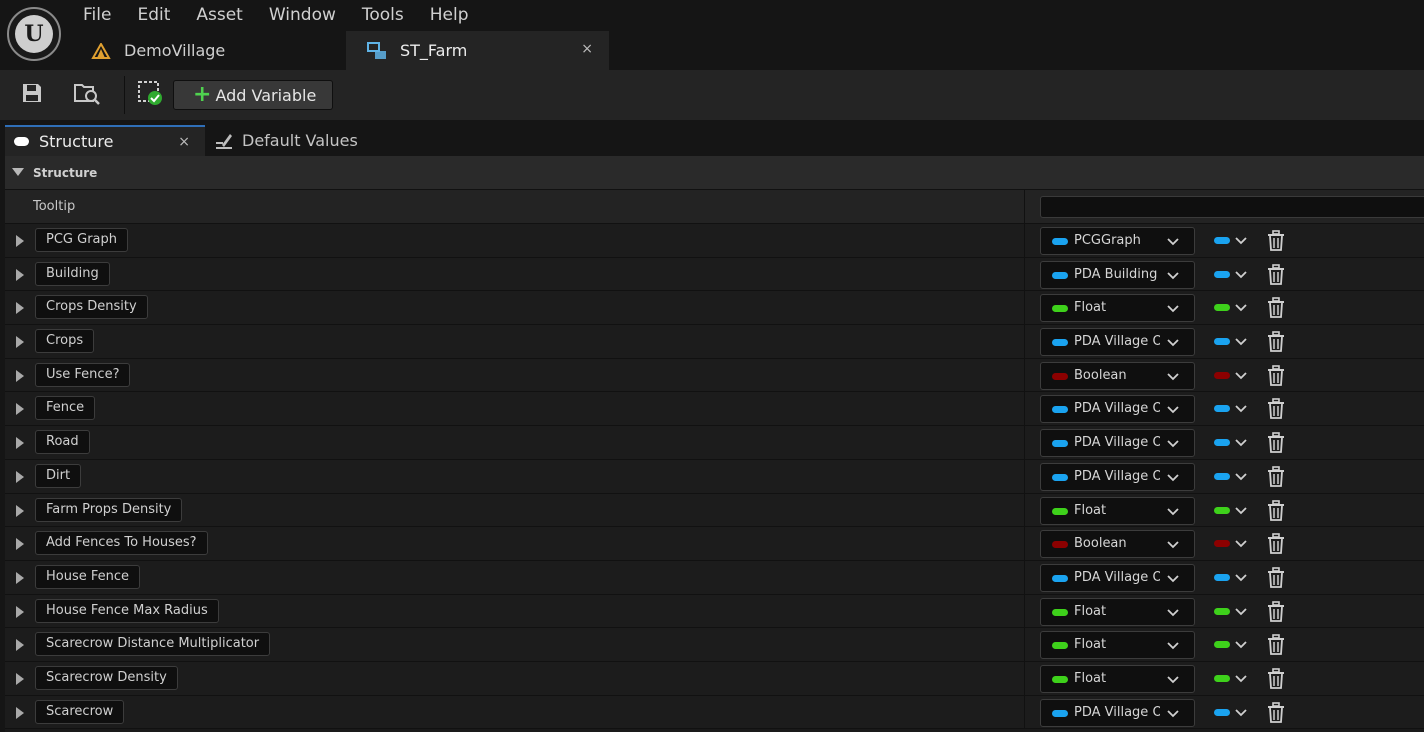  I want to click on tab-default-values: Default Values, so click(309, 140).